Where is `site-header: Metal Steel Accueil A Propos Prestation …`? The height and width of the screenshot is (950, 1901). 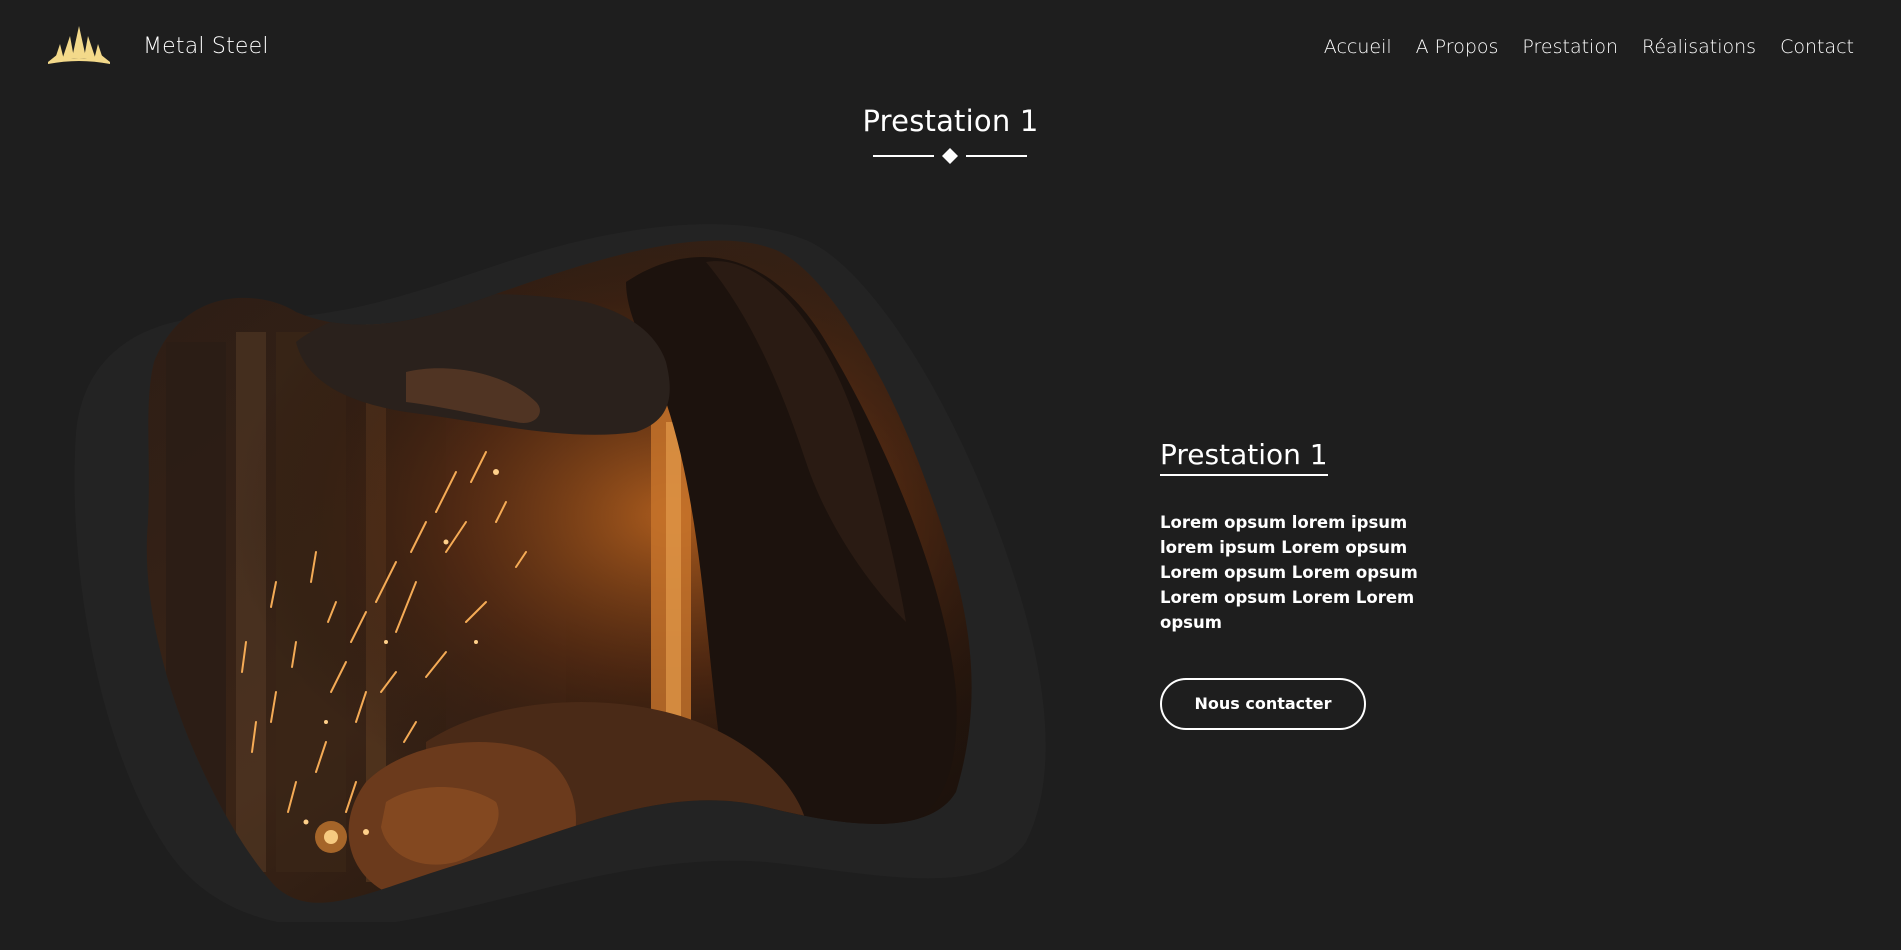 site-header: Metal Steel Accueil A Propos Prestation … is located at coordinates (950, 50).